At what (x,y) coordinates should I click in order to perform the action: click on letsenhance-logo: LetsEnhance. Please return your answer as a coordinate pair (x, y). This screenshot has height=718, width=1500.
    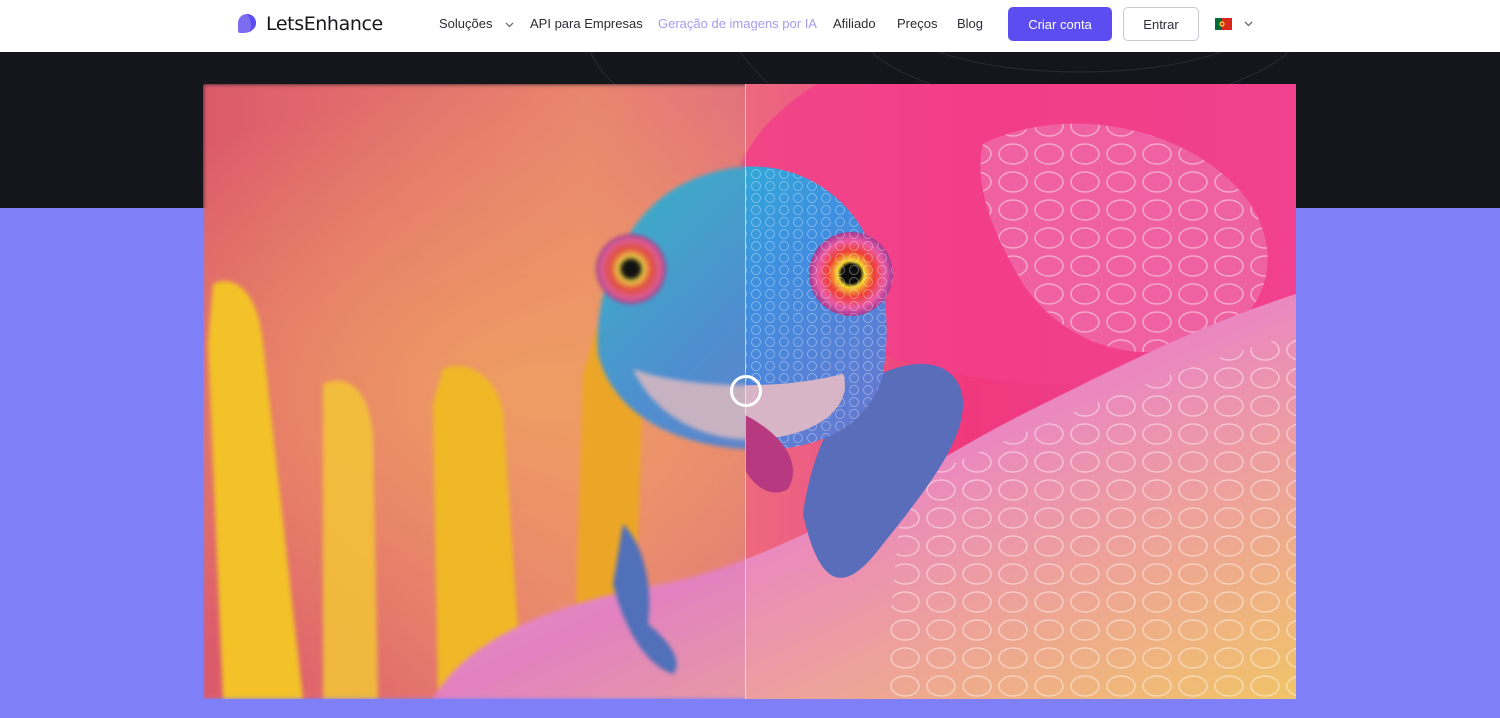
    Looking at the image, I should click on (309, 24).